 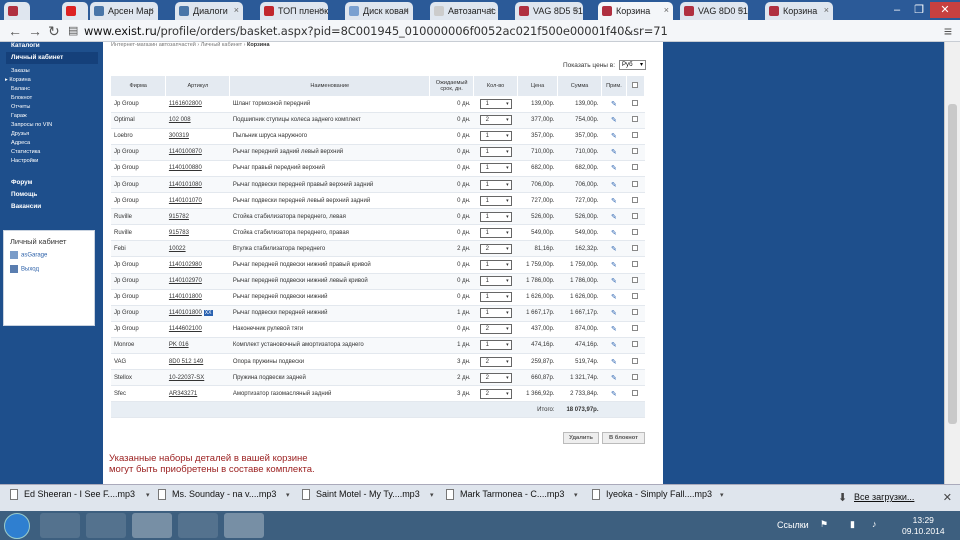 What do you see at coordinates (947, 497) in the screenshot?
I see `close-icon: ✕` at bounding box center [947, 497].